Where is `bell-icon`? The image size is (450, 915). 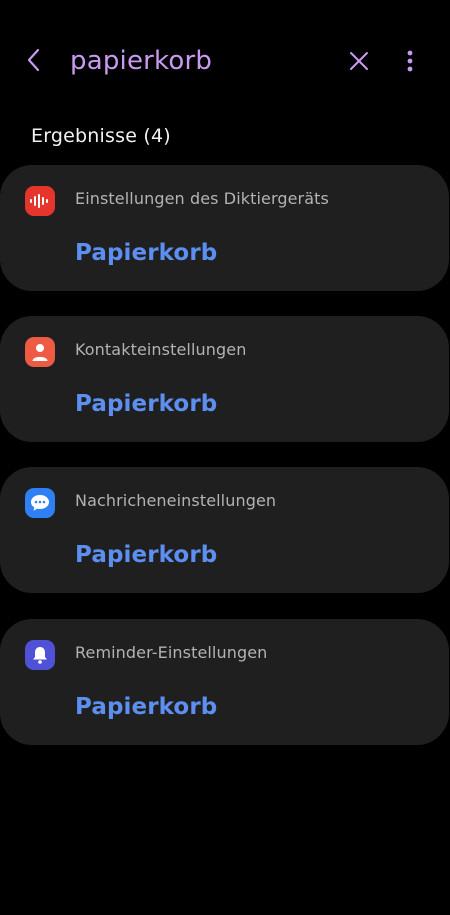
bell-icon is located at coordinates (40, 655).